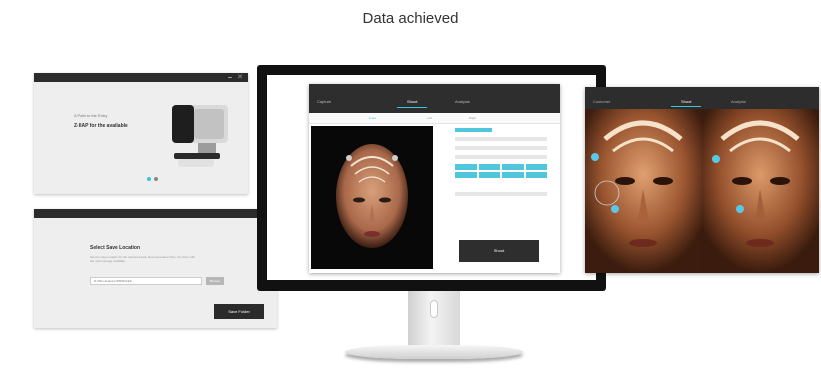 Image resolution: width=821 pixels, height=379 pixels. Describe the element at coordinates (200, 136) in the screenshot. I see `skin-analyzer-device-icon` at that location.